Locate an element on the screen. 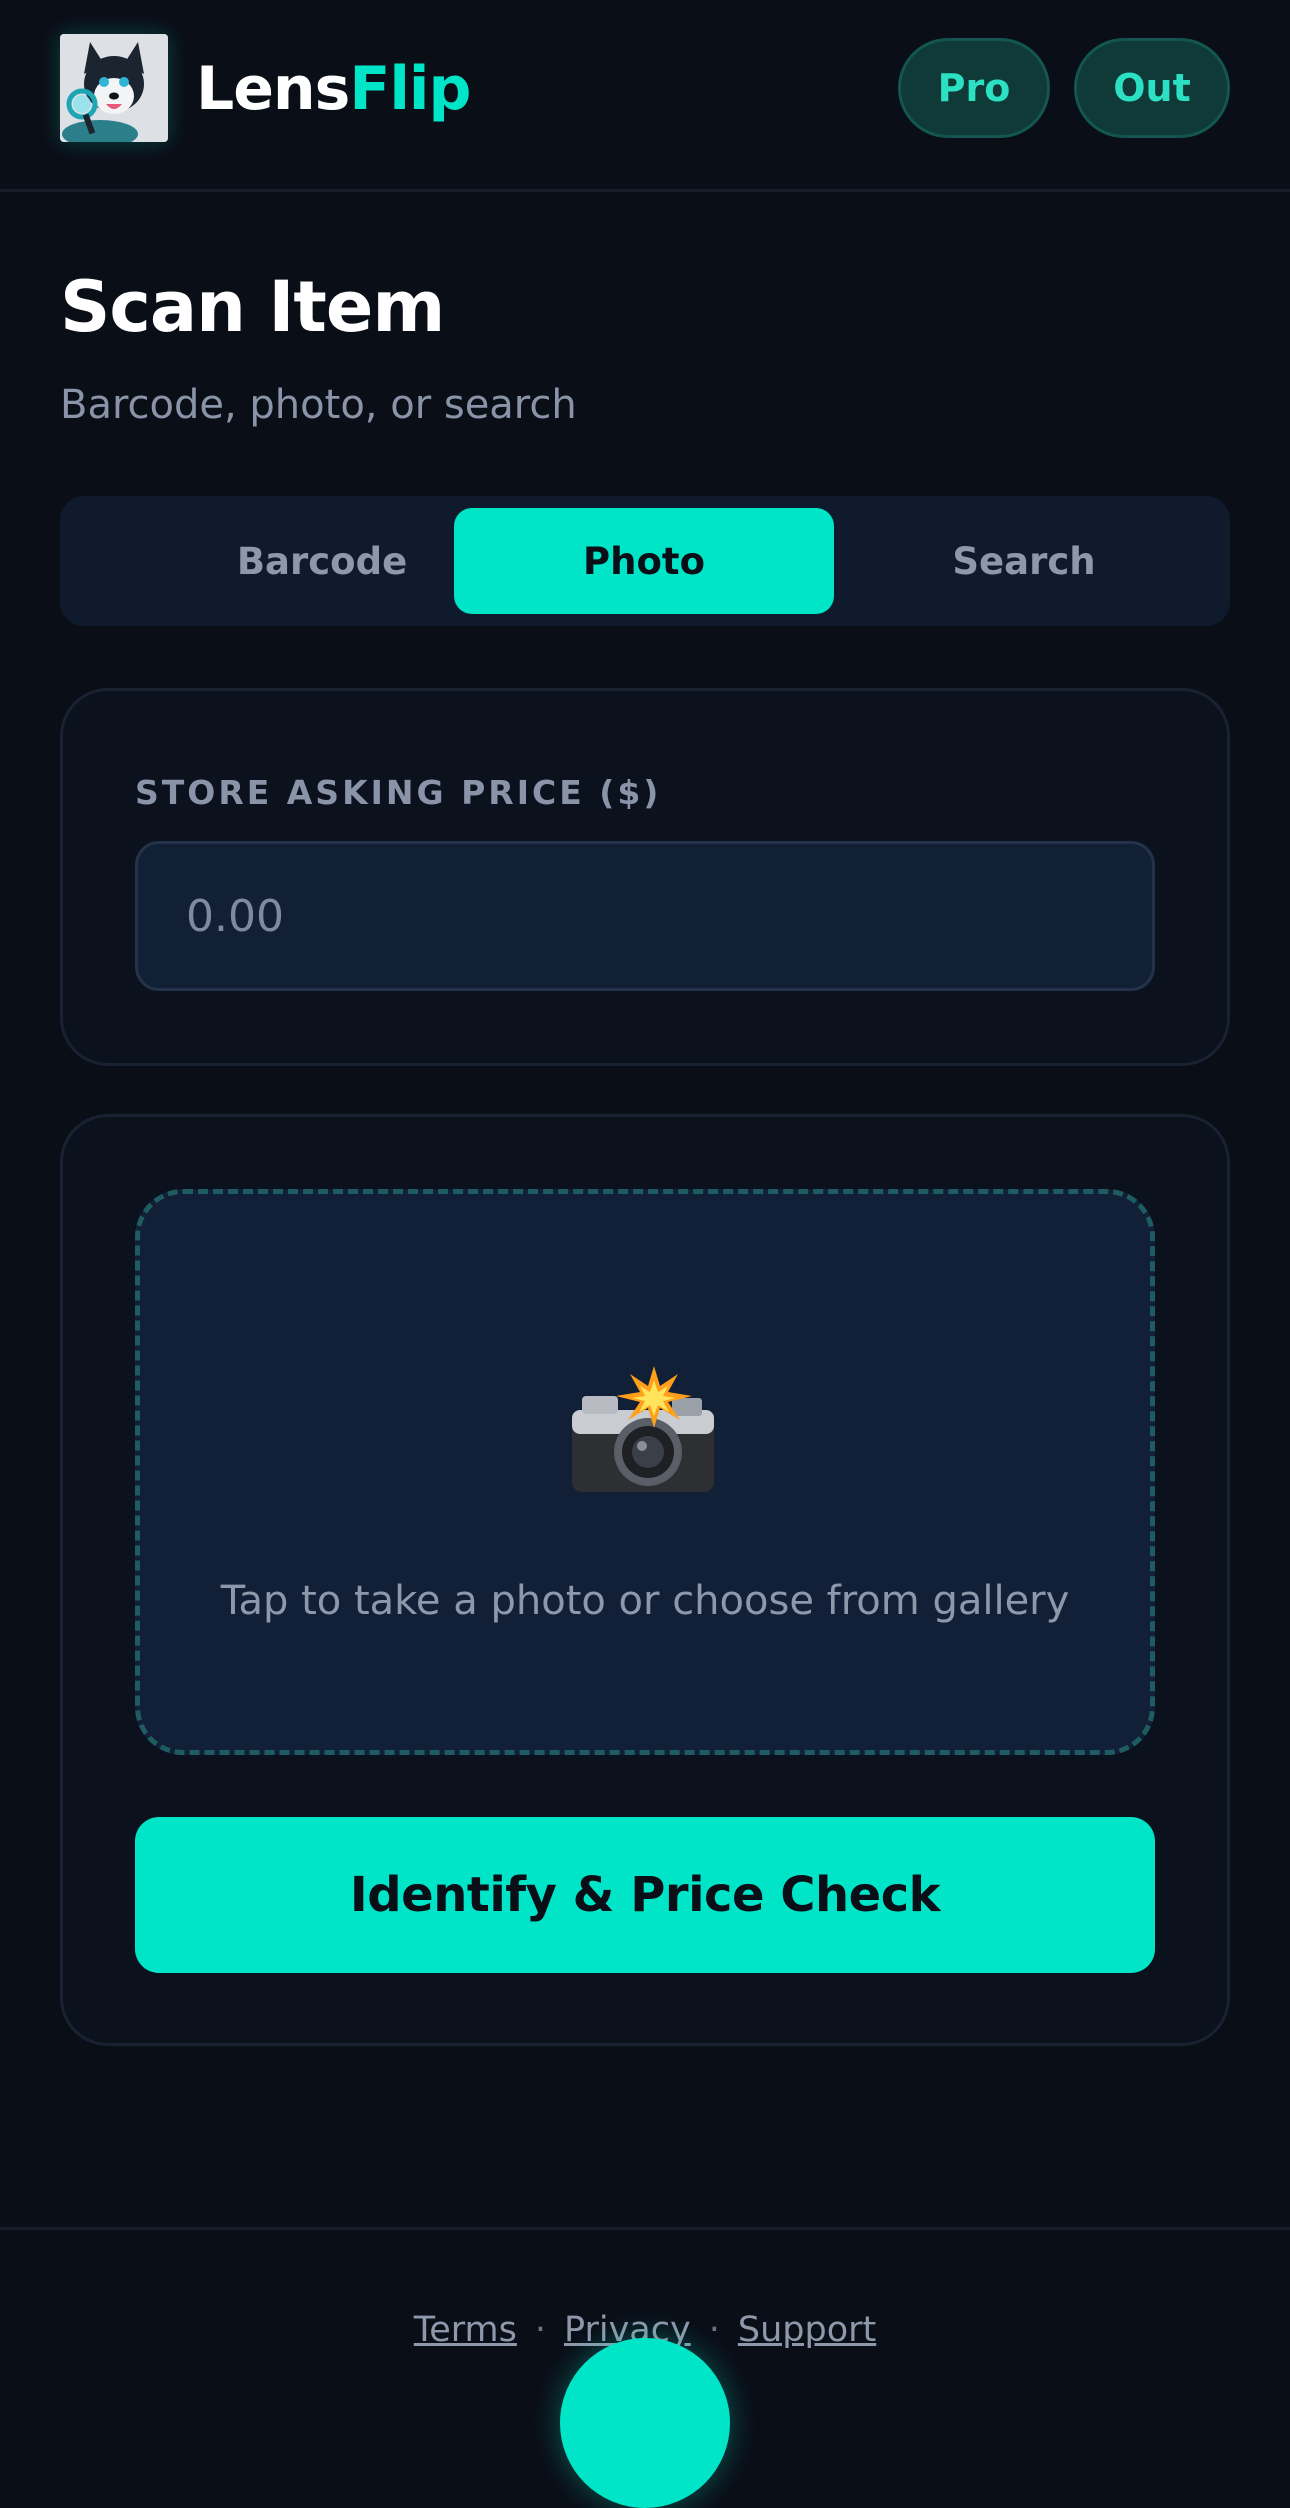 The height and width of the screenshot is (2508, 1290). husky-mascot-logo is located at coordinates (114, 88).